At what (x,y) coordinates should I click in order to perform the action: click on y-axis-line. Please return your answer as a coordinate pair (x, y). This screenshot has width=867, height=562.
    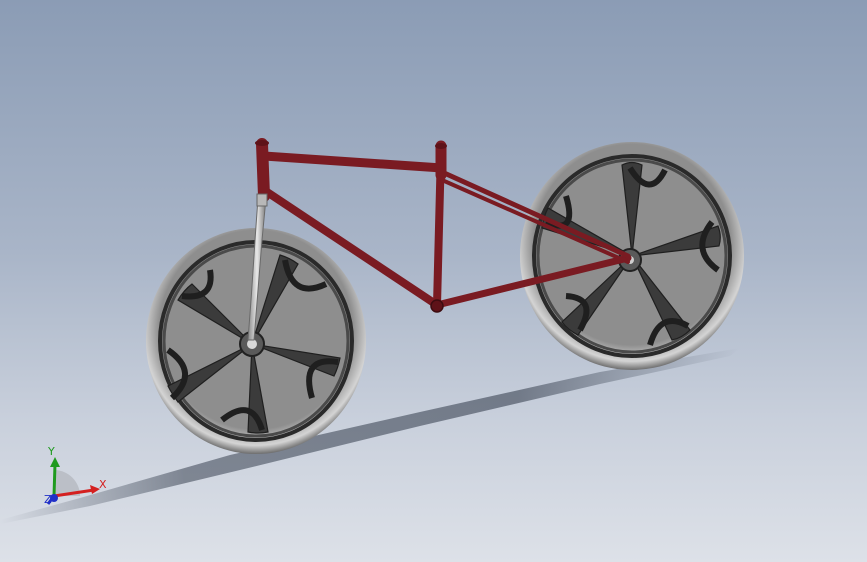
    Looking at the image, I should click on (54, 480).